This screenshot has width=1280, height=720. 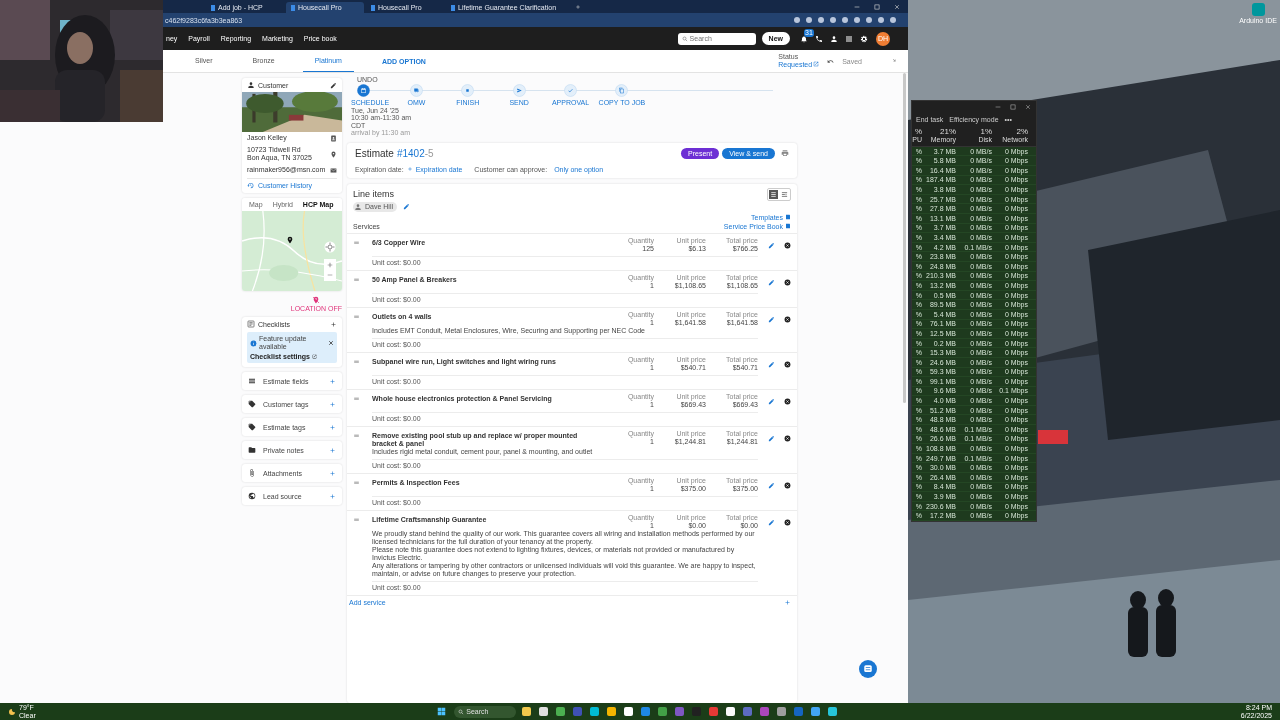 What do you see at coordinates (986, 131) in the screenshot?
I see `column-total: 1%` at bounding box center [986, 131].